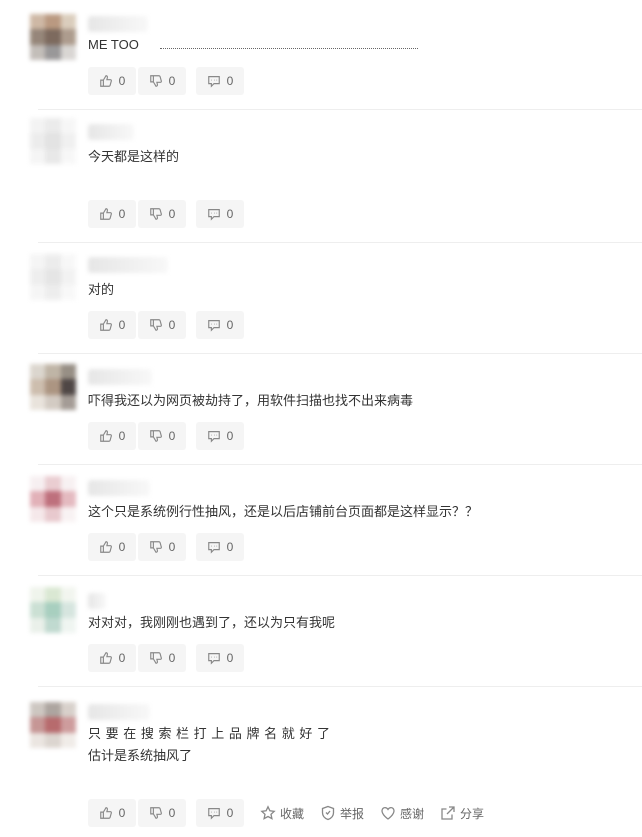  What do you see at coordinates (342, 813) in the screenshot?
I see `report-button: 举报` at bounding box center [342, 813].